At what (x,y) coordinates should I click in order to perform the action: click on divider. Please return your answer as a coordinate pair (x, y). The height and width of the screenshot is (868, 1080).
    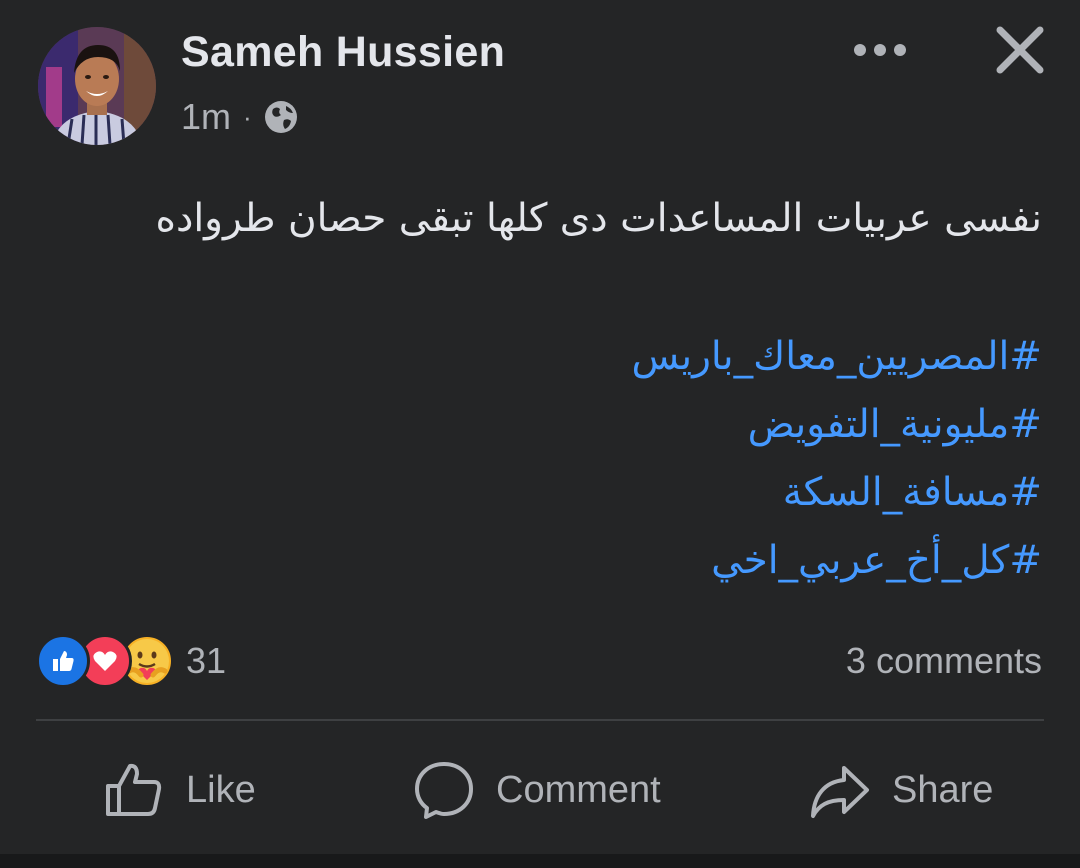
    Looking at the image, I should click on (540, 720).